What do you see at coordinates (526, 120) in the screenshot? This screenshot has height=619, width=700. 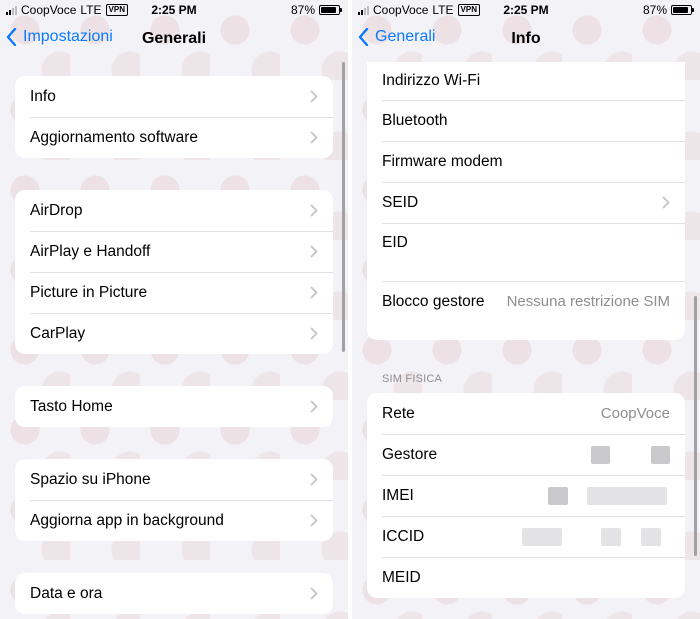 I see `row-bluetooth: Bluetooth` at bounding box center [526, 120].